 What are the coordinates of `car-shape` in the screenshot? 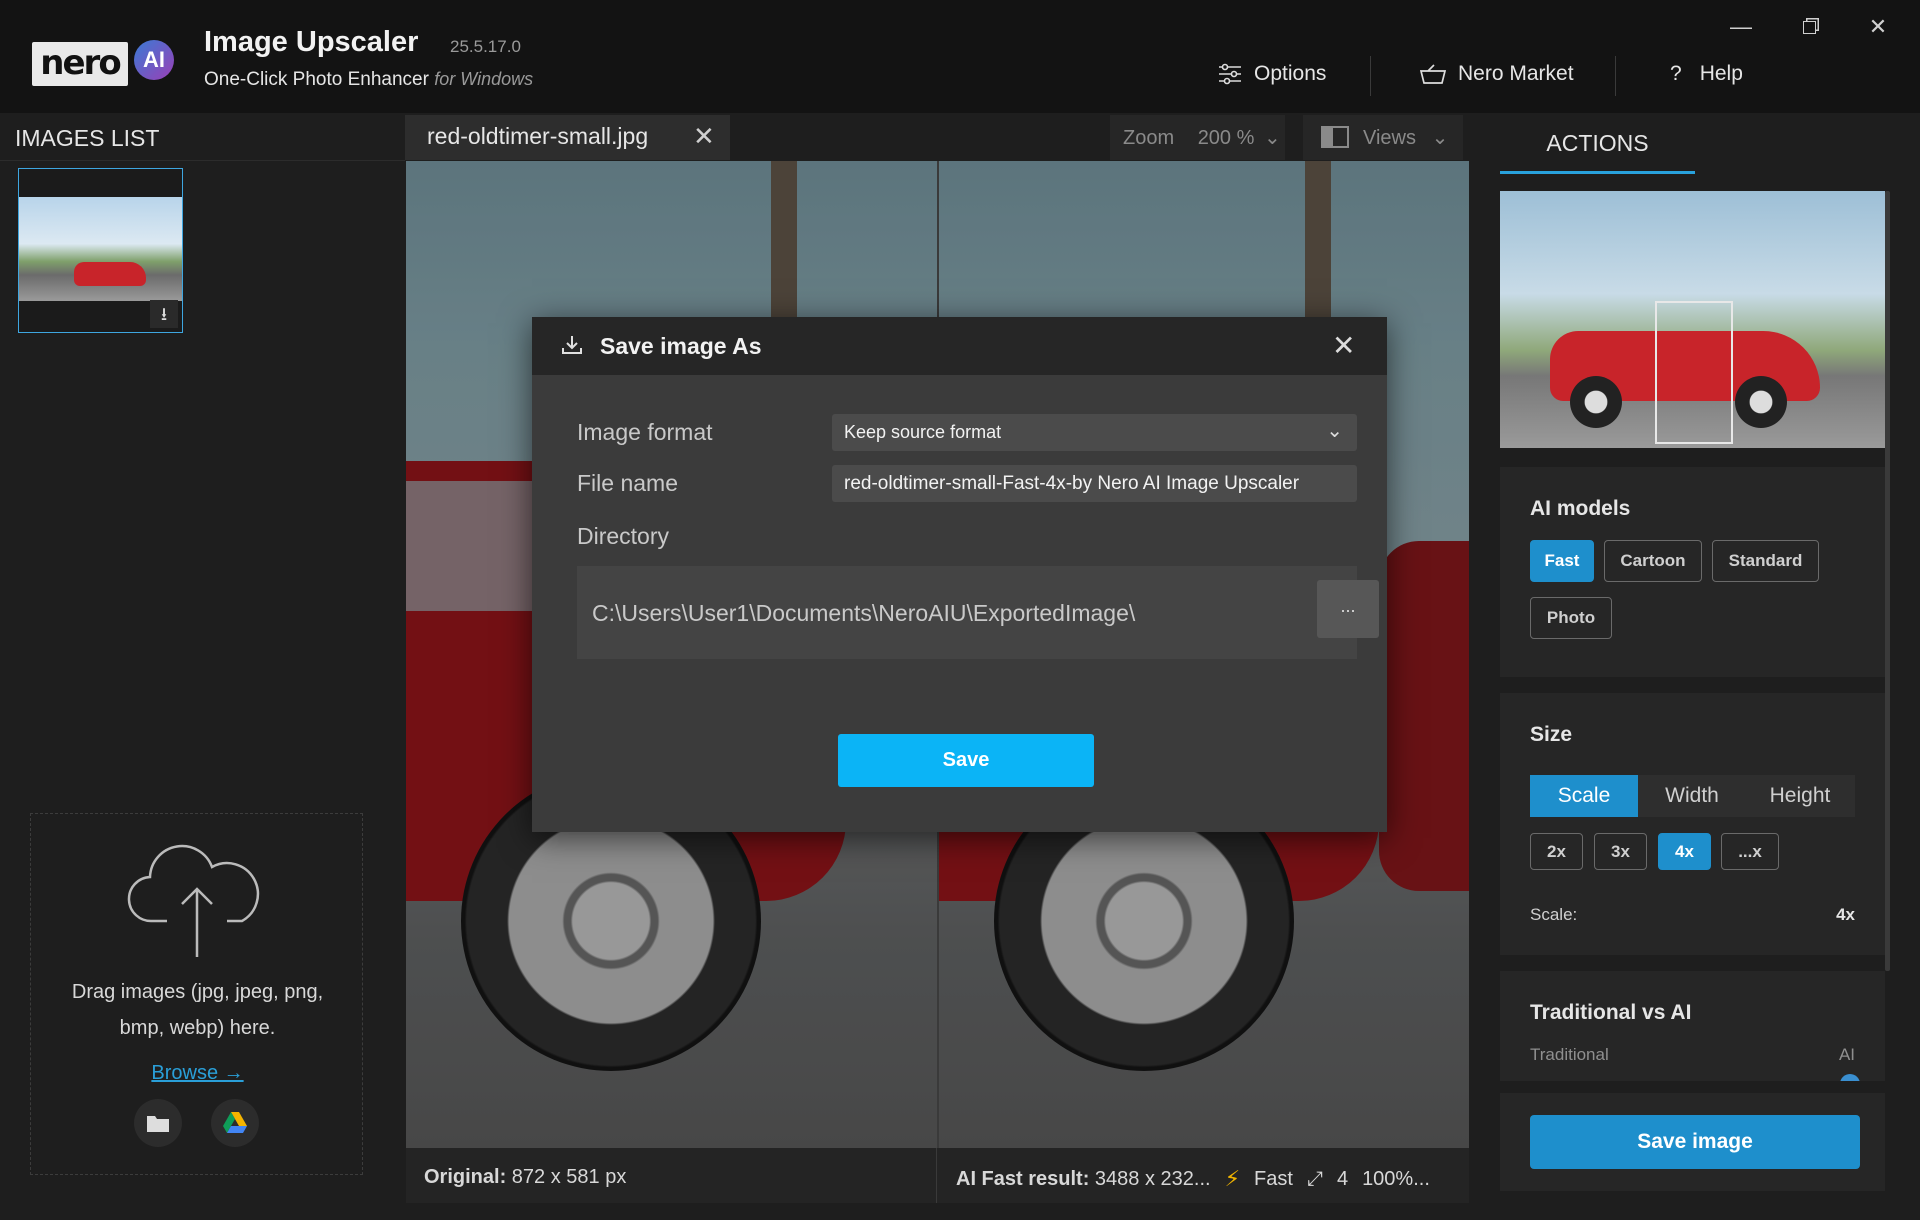 It's located at (110, 274).